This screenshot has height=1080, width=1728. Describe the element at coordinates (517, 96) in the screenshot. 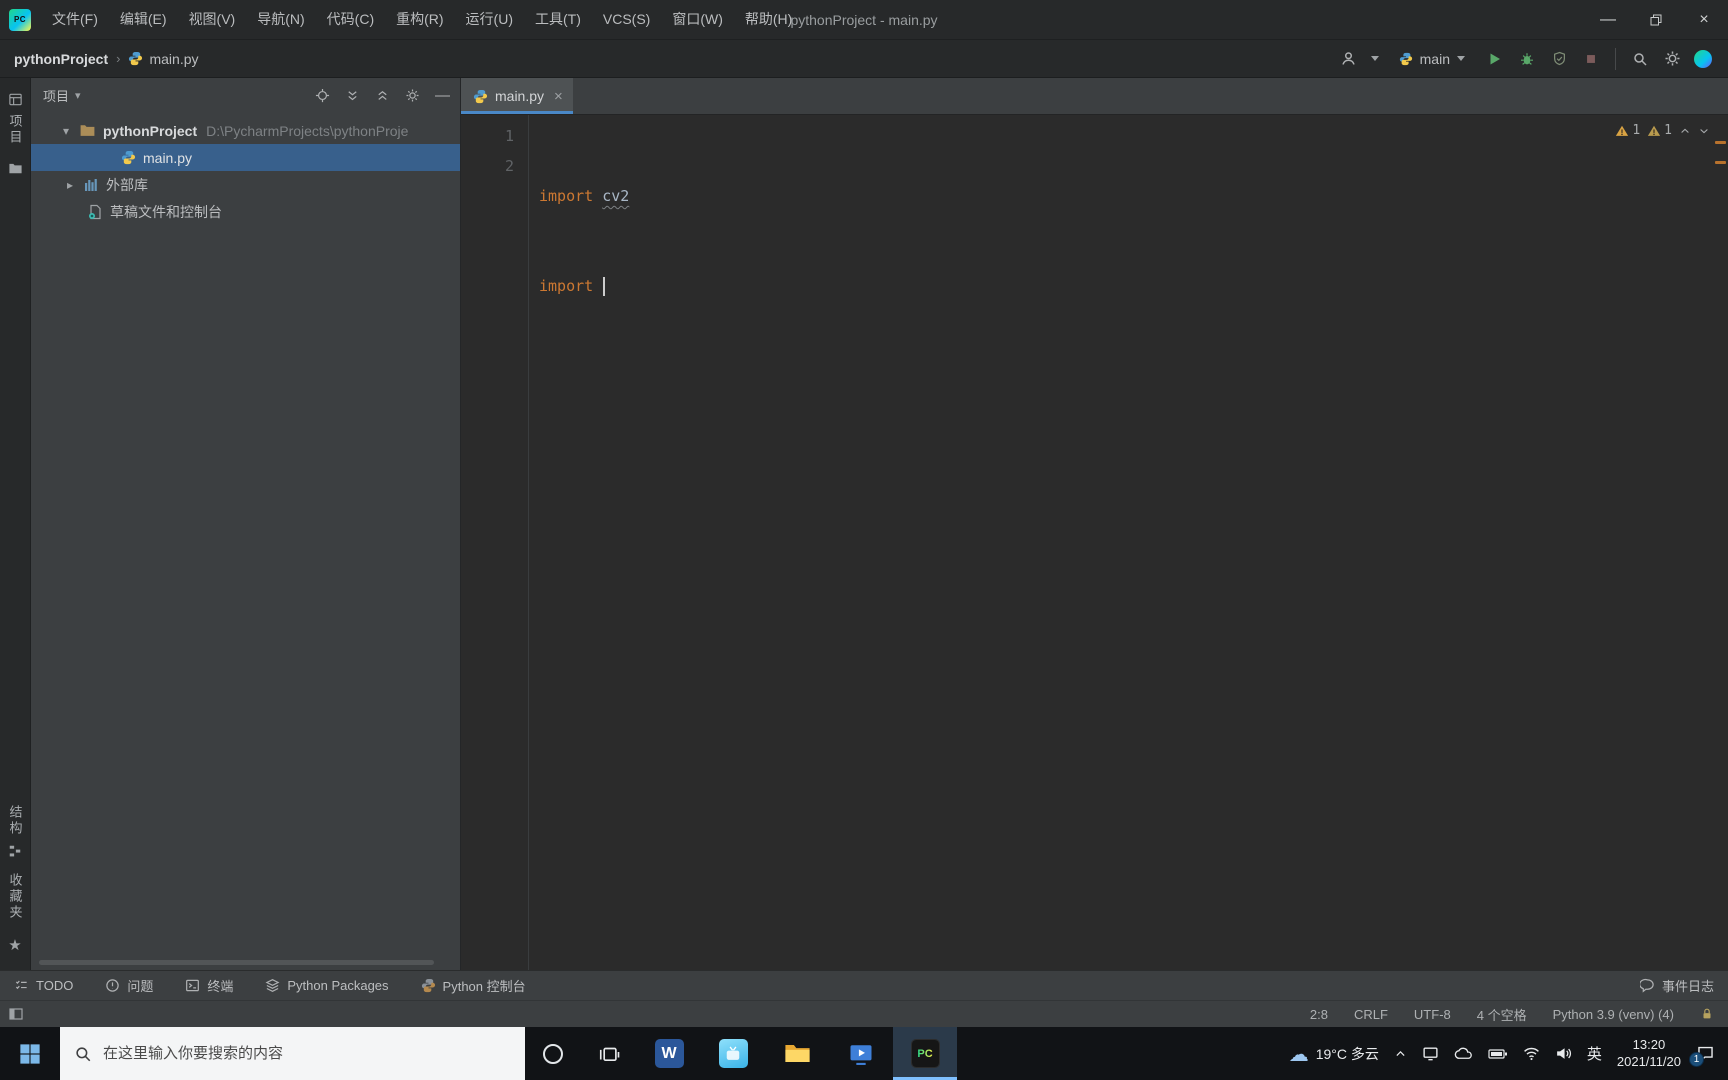

I see `tab-main-py: main.py ×` at that location.